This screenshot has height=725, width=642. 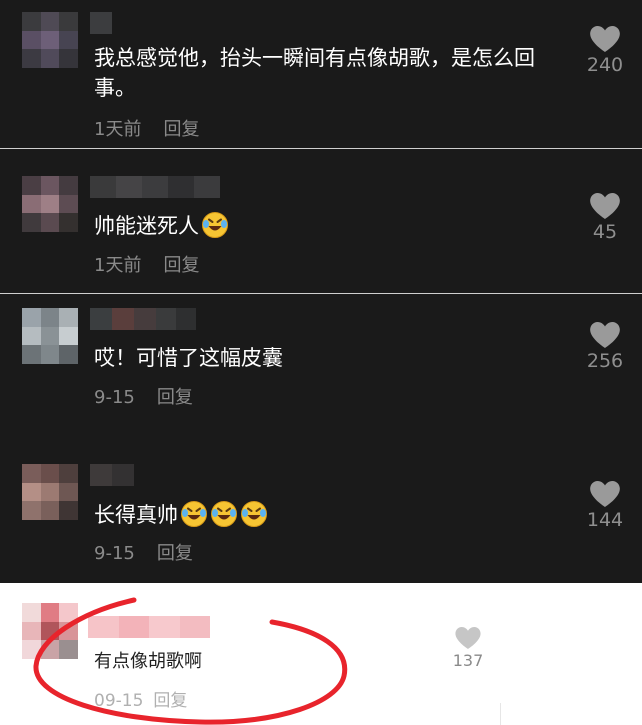 I want to click on comment-text-content: 帅能迷死人, so click(x=146, y=226).